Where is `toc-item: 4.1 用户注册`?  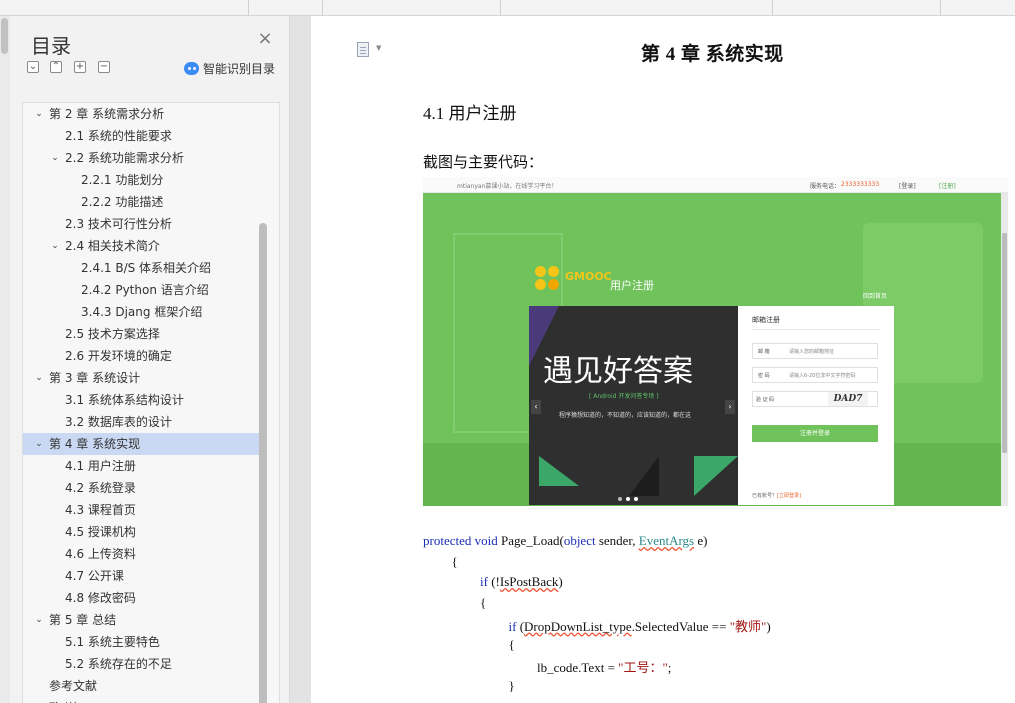
toc-item: 4.1 用户注册 is located at coordinates (142, 466).